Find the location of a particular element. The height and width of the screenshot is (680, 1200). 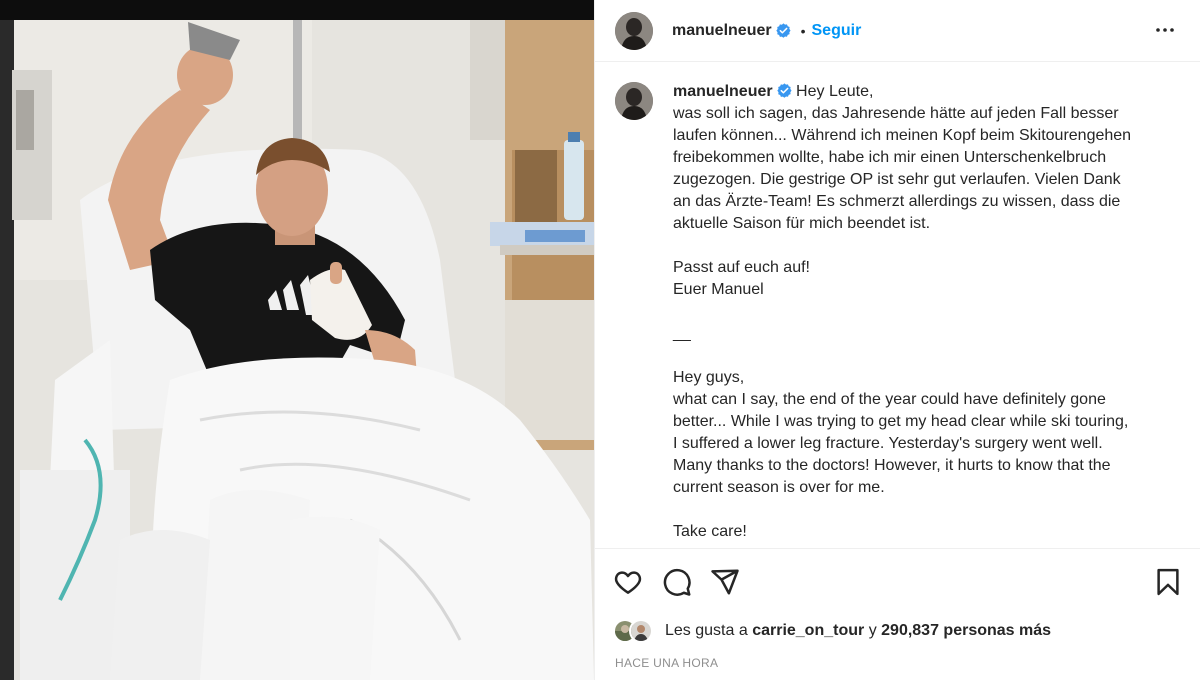

caption-line: Hey guys, is located at coordinates (709, 377).